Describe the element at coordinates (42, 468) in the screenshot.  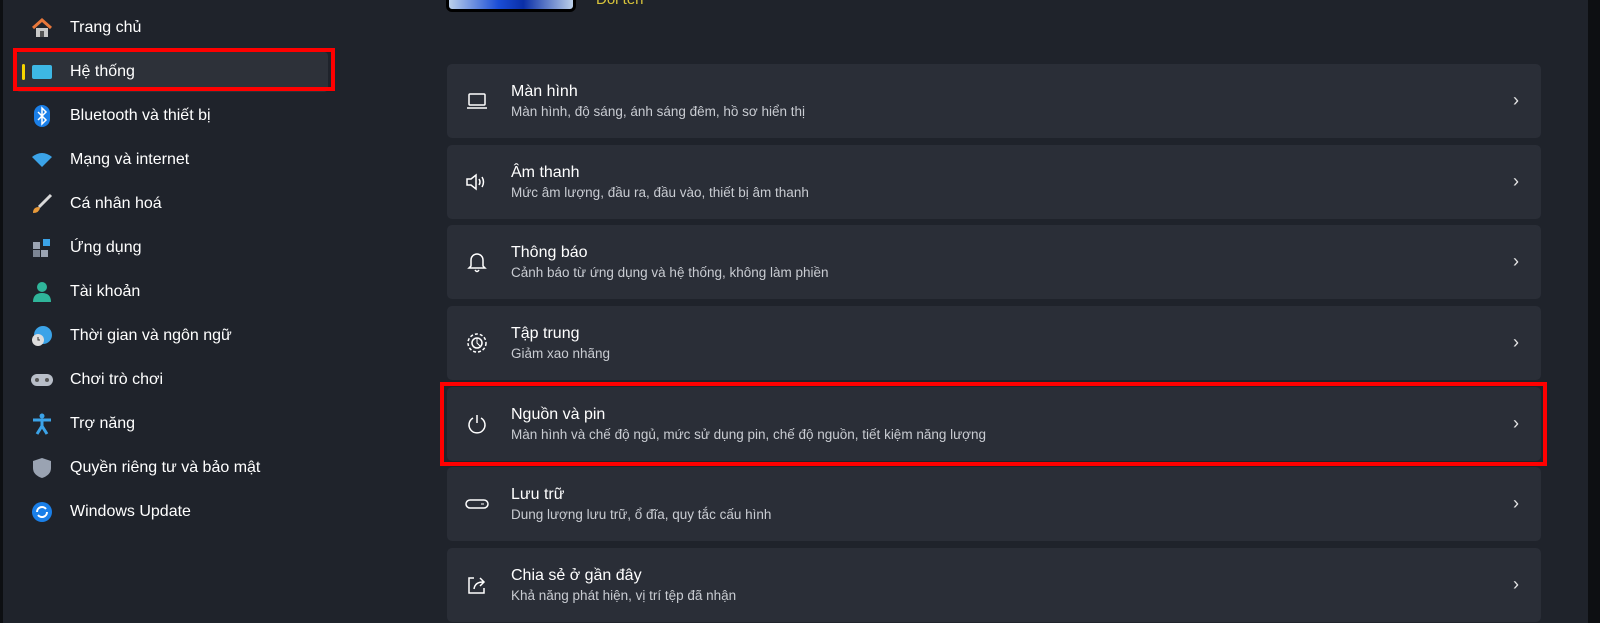
I see `shield-icon` at that location.